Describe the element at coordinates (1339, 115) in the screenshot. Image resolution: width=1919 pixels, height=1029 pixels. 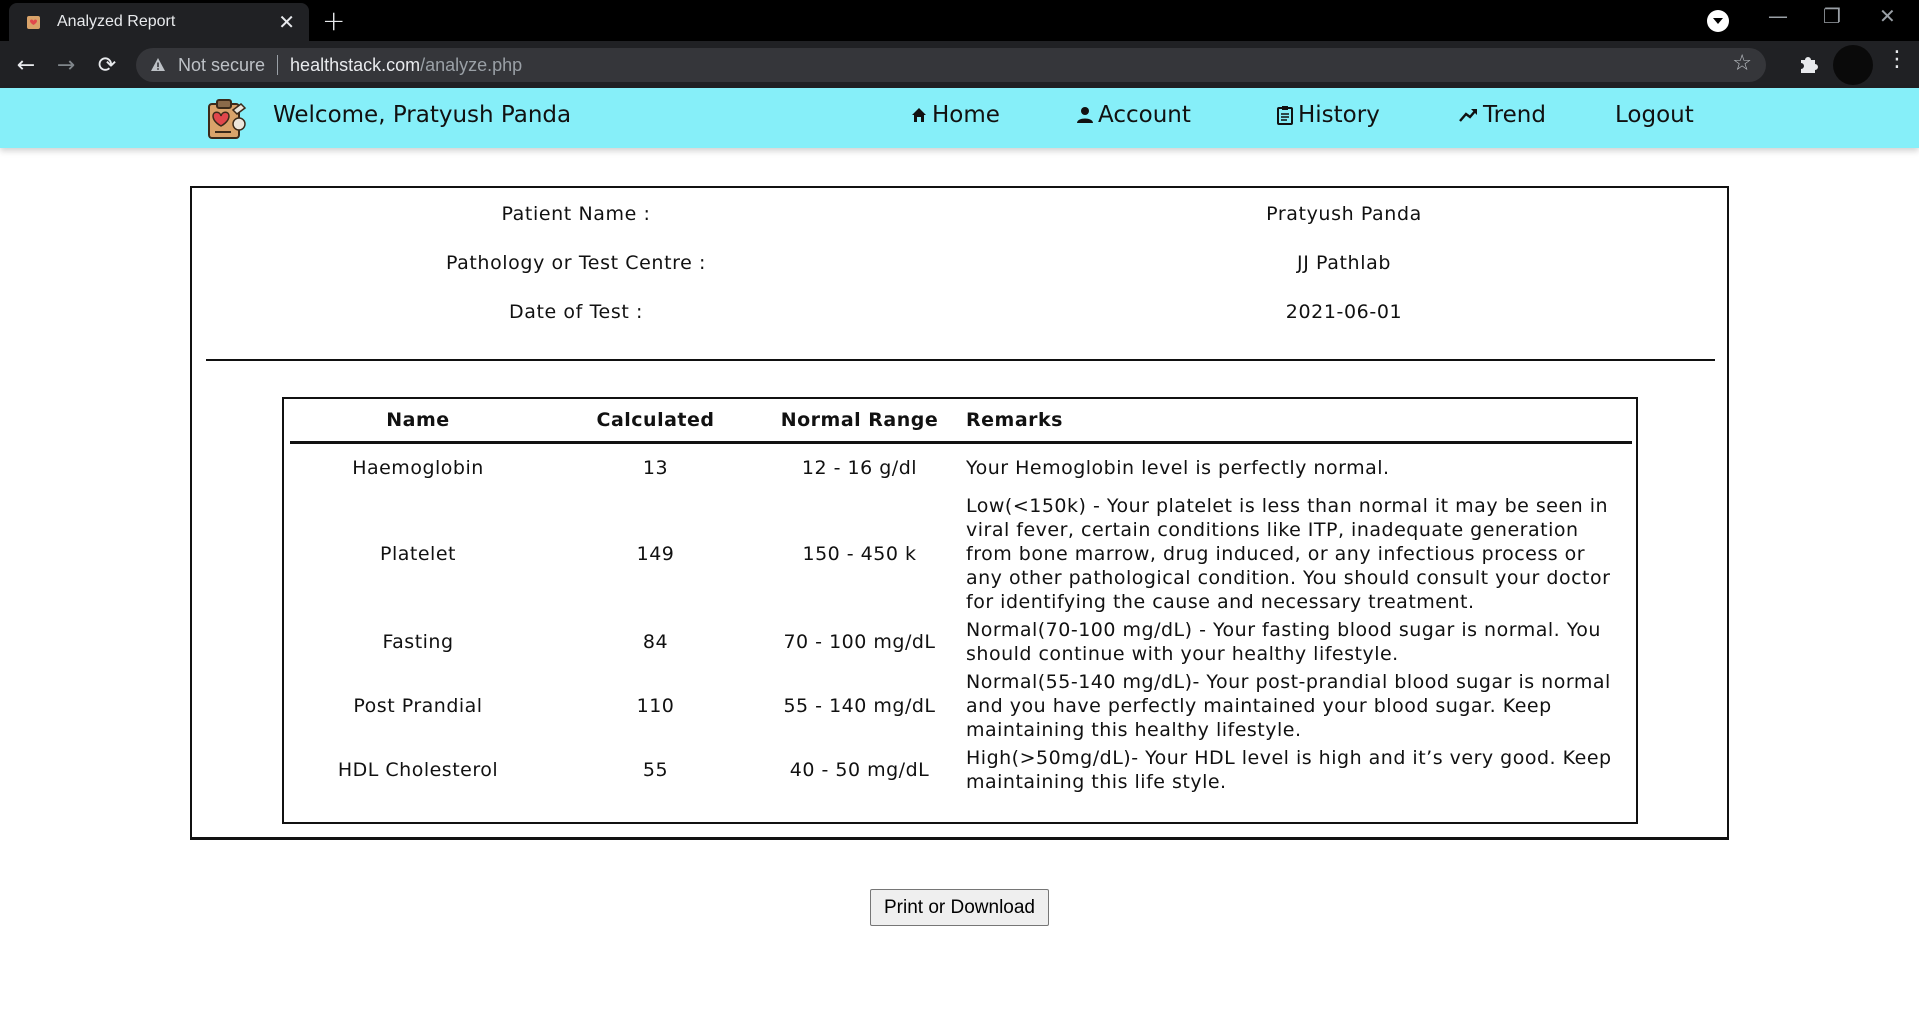
I see `nav-link-history-label: History` at that location.